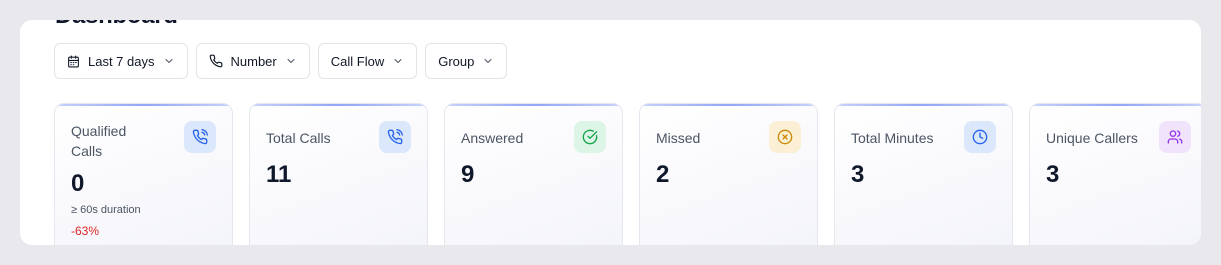 The width and height of the screenshot is (1221, 265). What do you see at coordinates (456, 61) in the screenshot?
I see `group-filter-label: Group` at bounding box center [456, 61].